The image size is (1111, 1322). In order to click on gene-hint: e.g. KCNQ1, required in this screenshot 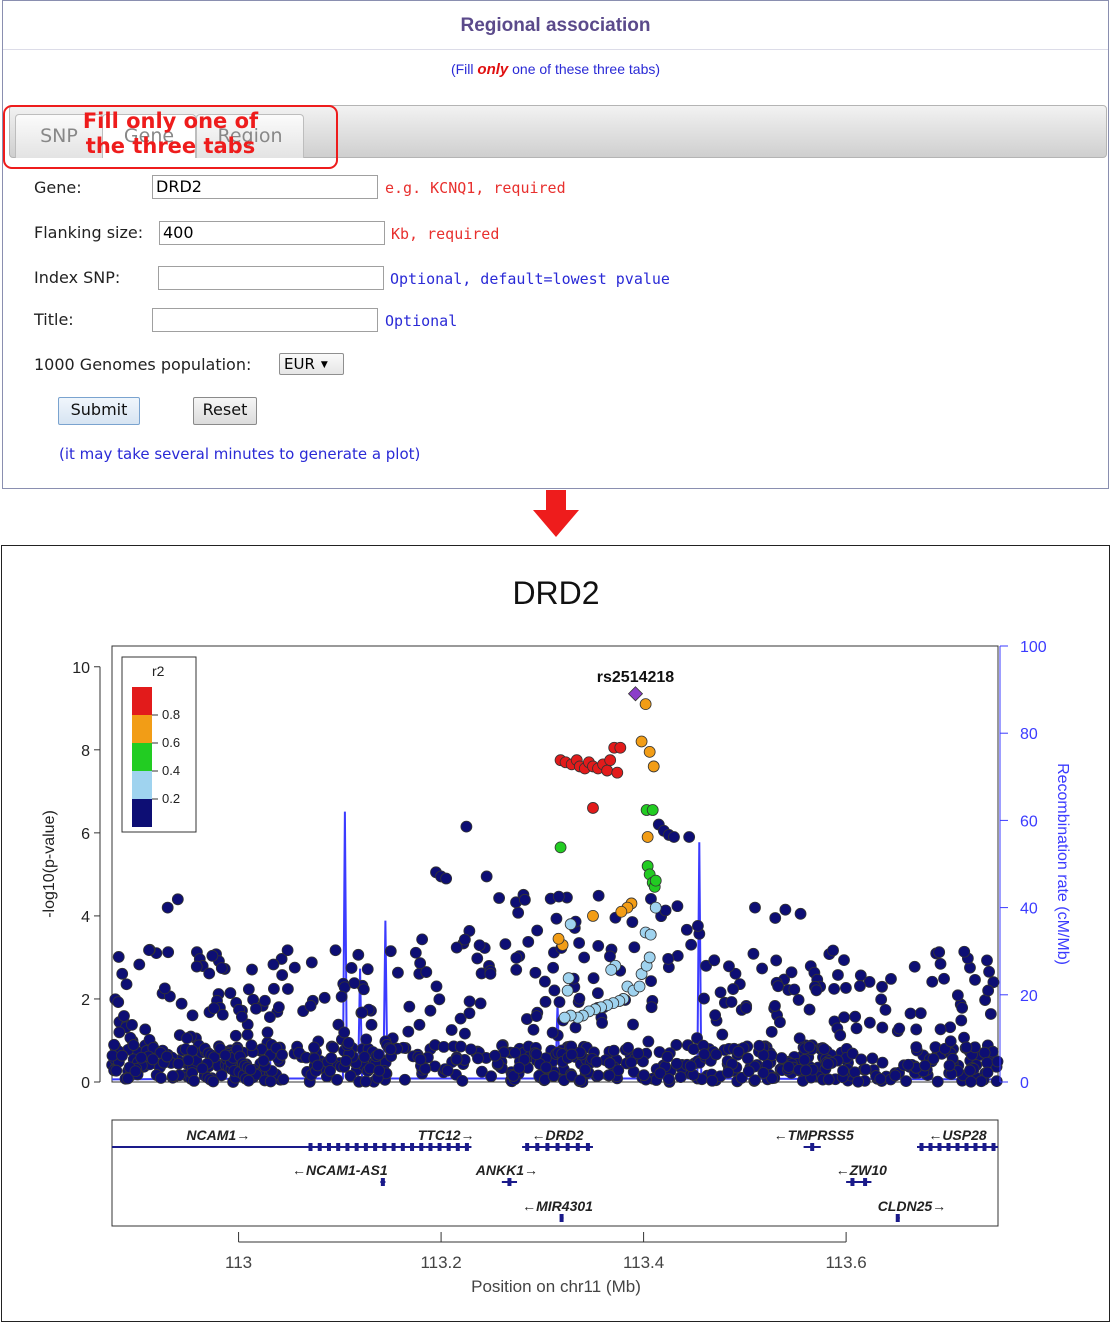, I will do `click(475, 188)`.